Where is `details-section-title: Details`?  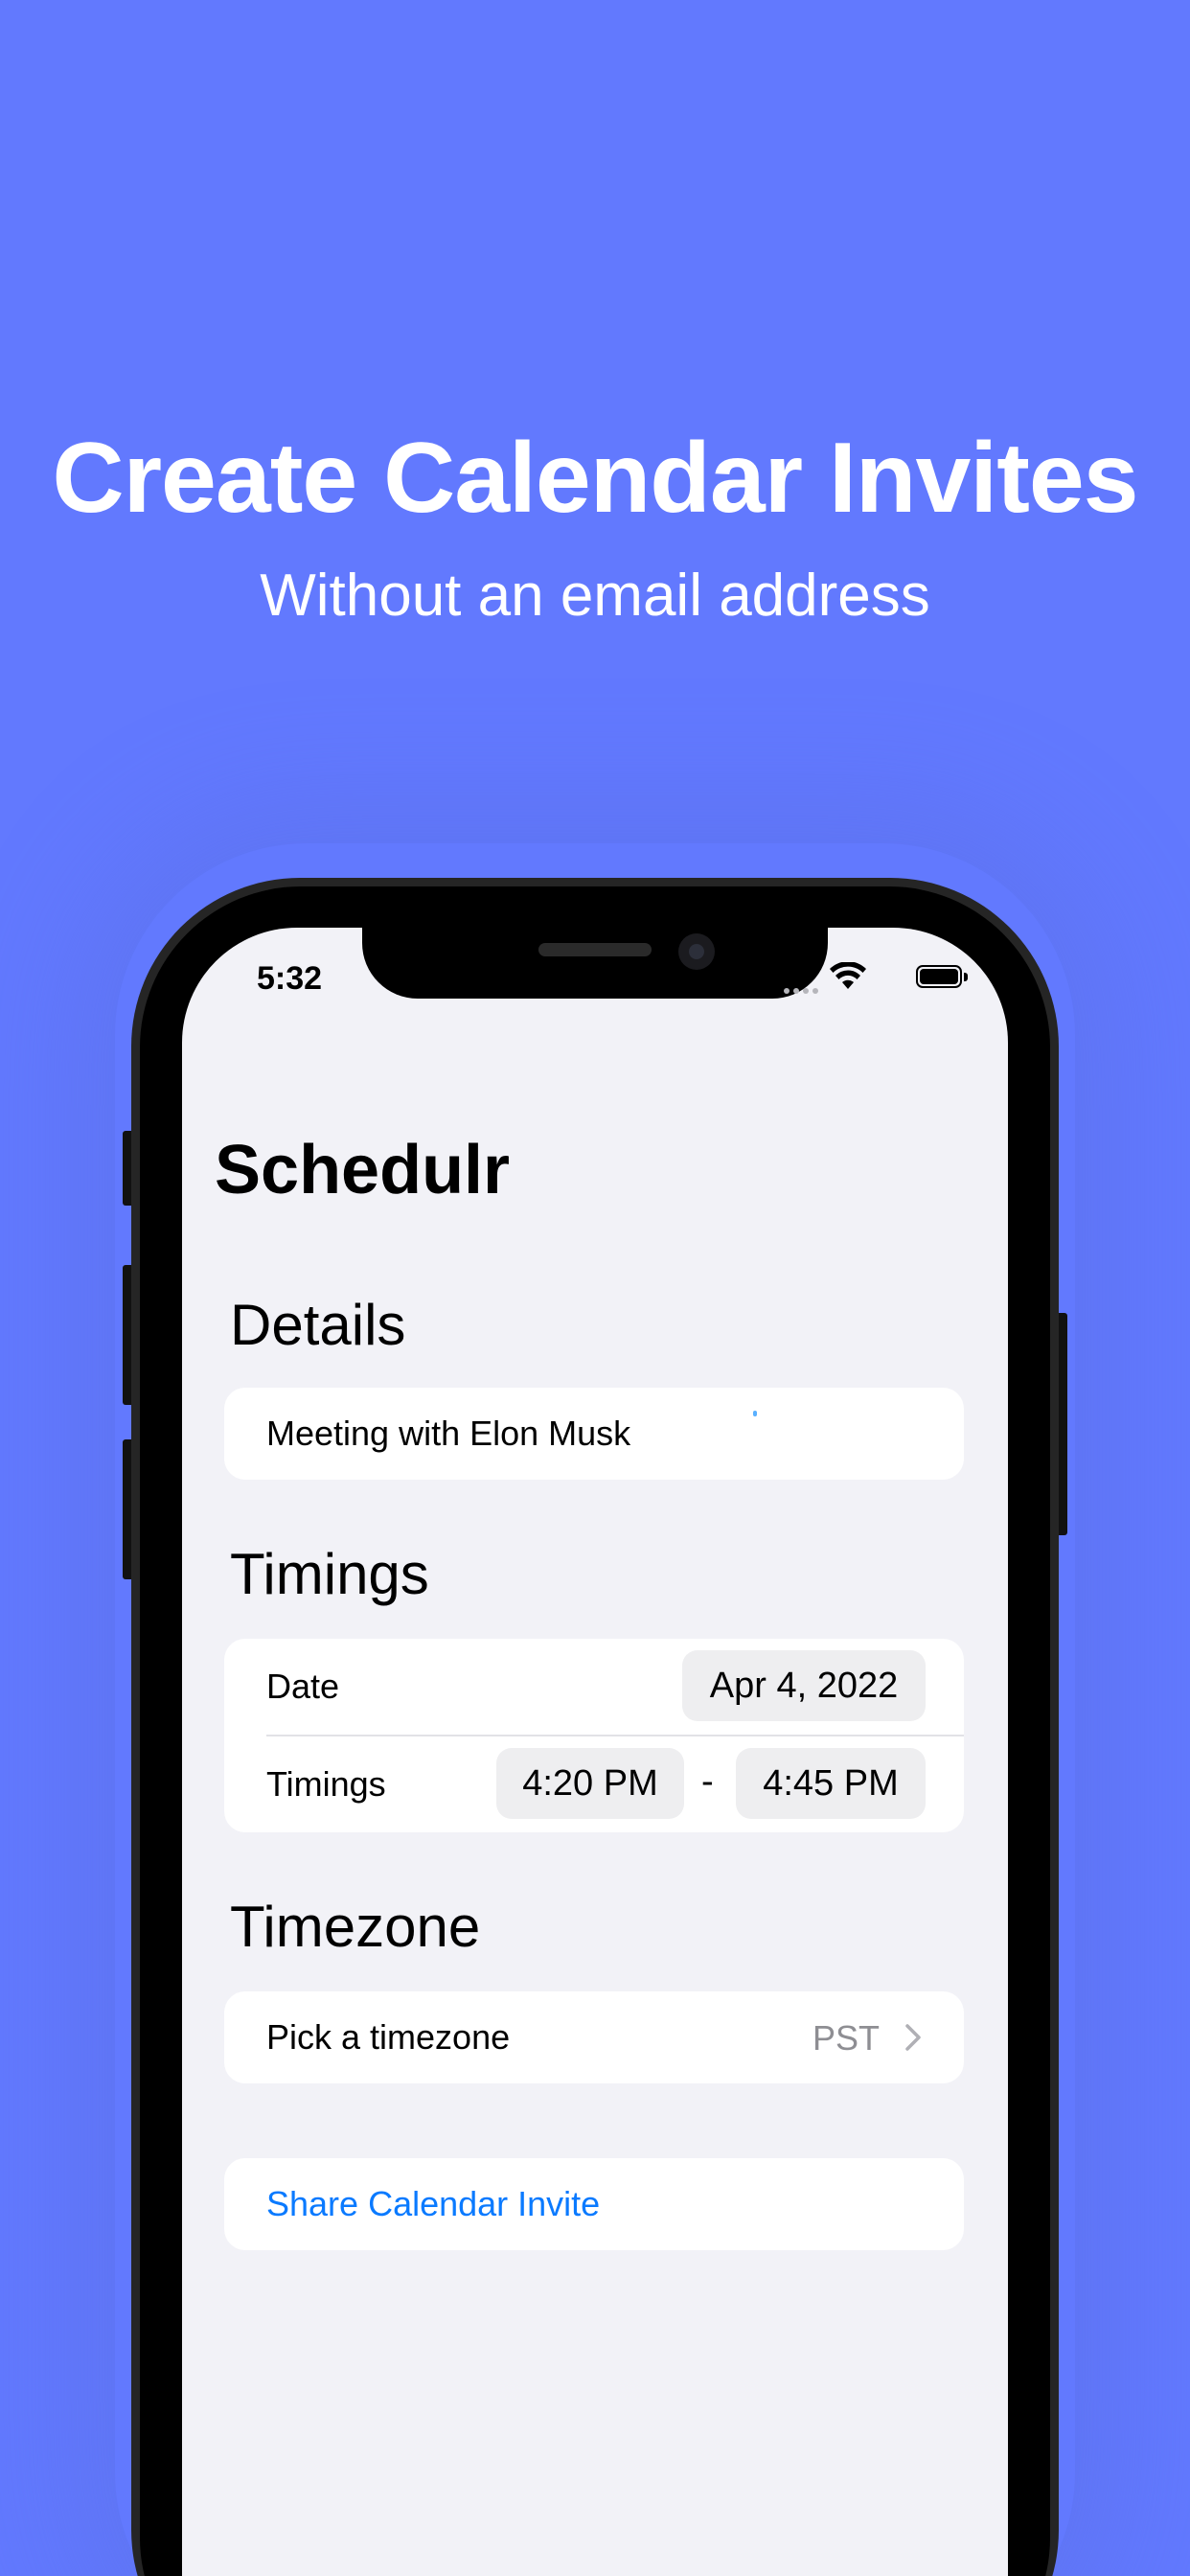 details-section-title: Details is located at coordinates (318, 1325).